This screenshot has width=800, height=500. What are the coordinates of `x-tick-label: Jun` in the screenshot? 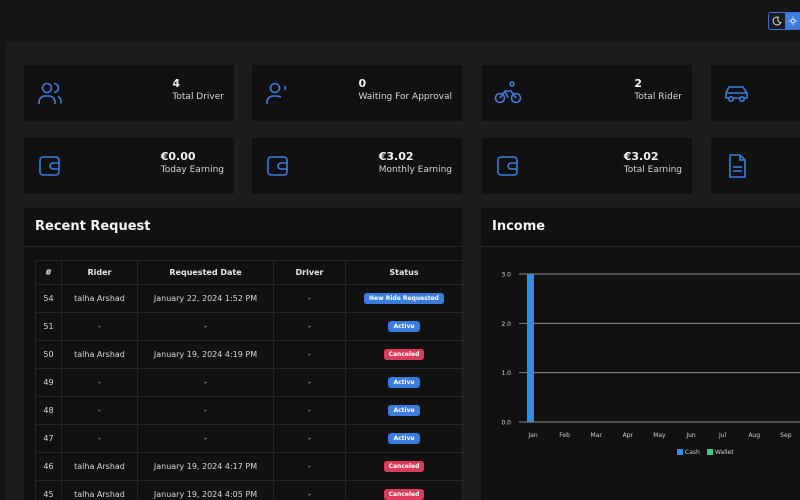 It's located at (690, 435).